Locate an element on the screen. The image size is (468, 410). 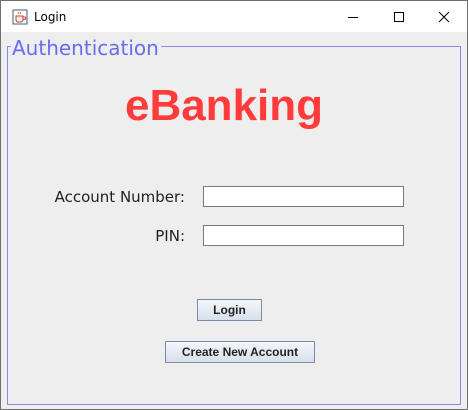
close-button is located at coordinates (444, 16).